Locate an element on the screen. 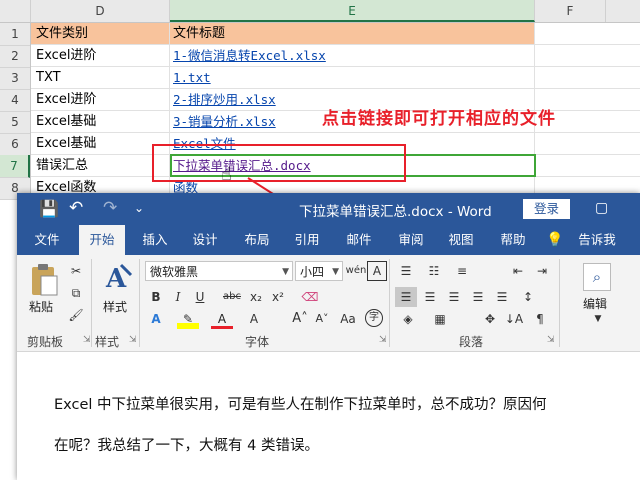  group-label-paragraph: 段落 is located at coordinates (471, 342).